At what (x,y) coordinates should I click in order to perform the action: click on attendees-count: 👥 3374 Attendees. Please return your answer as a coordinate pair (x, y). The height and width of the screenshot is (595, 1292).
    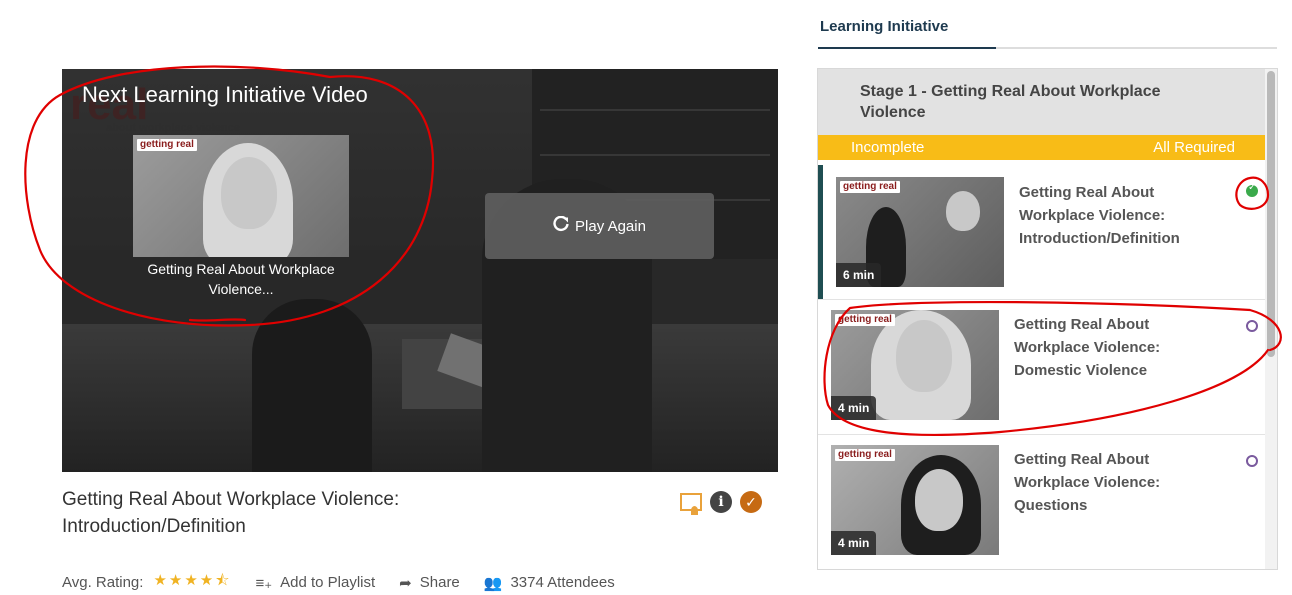
    Looking at the image, I should click on (549, 583).